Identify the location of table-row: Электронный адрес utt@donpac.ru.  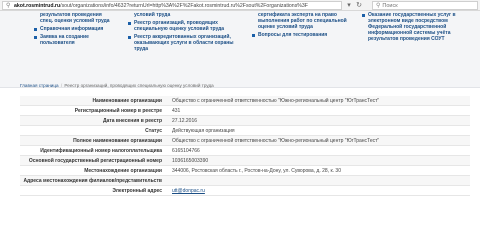
(245, 191).